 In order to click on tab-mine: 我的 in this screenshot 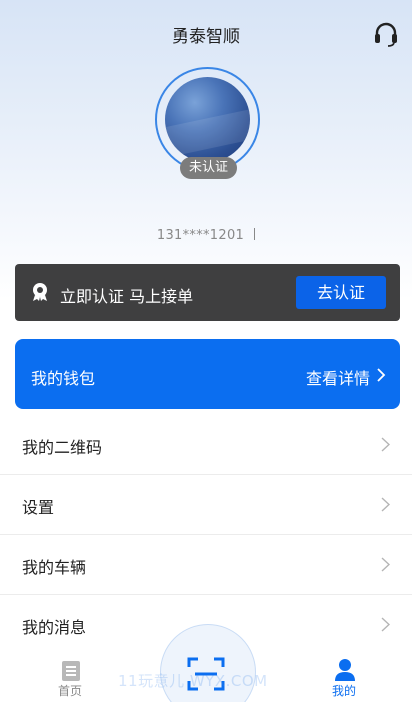, I will do `click(344, 679)`.